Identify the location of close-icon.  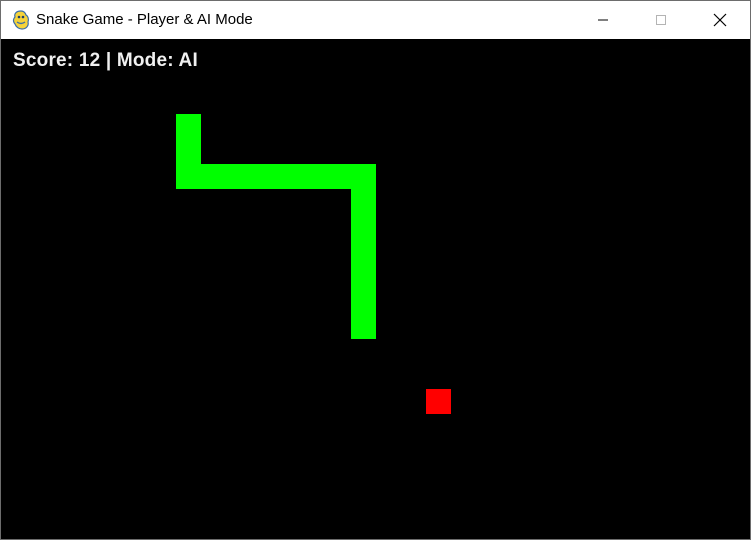
(720, 20).